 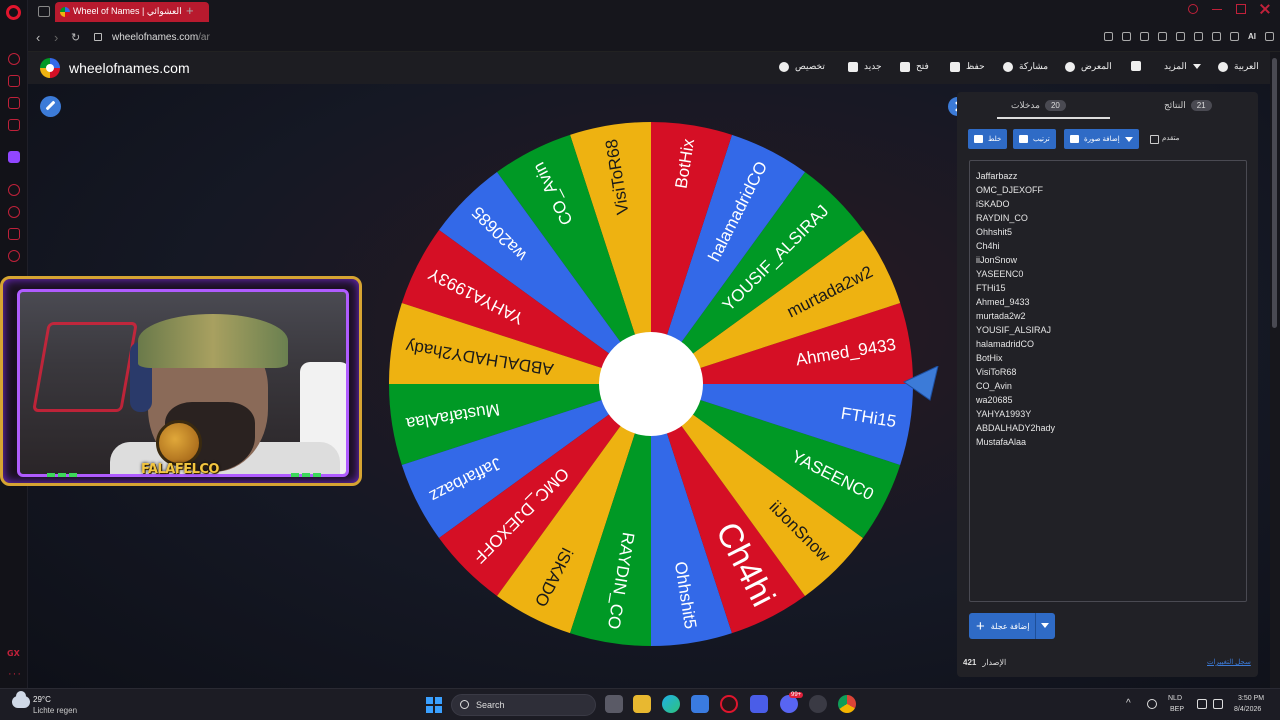 I want to click on discord-badge: 99+, so click(x=796, y=695).